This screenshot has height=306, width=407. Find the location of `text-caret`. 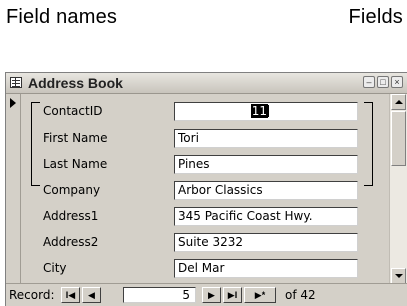

text-caret is located at coordinates (268, 111).